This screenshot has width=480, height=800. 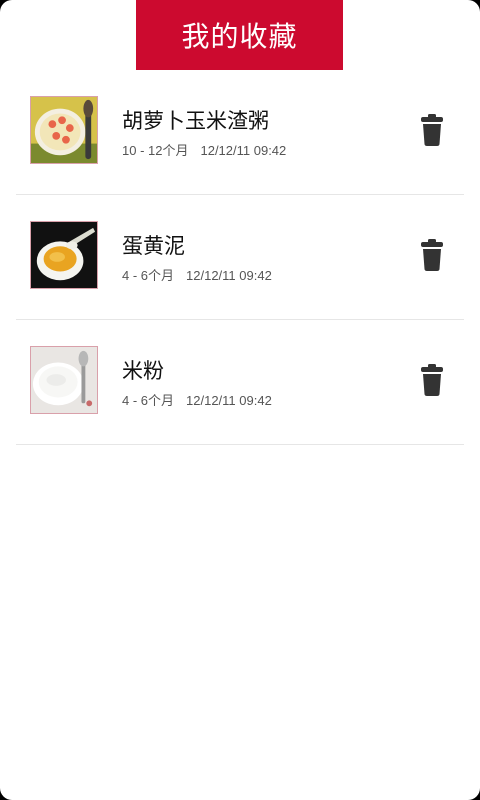 I want to click on item-name: 蛋黄泥, so click(x=153, y=246).